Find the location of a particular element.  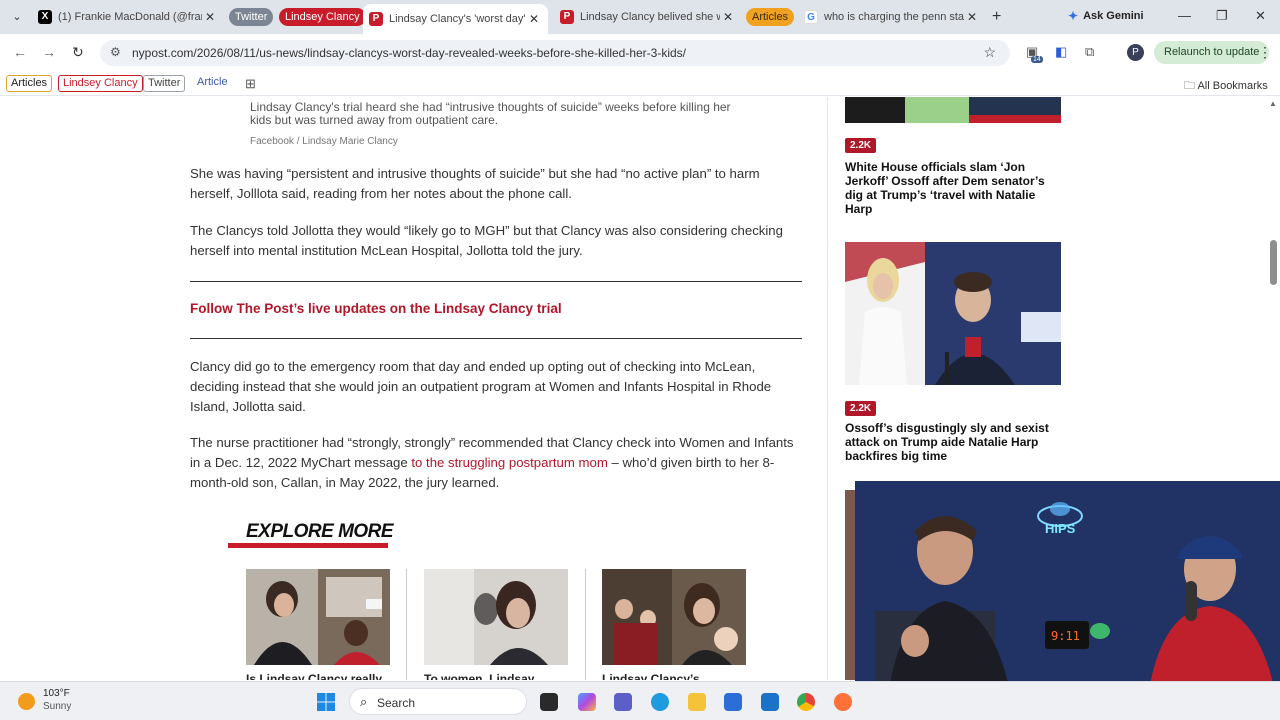

firefox-icon is located at coordinates (843, 702).